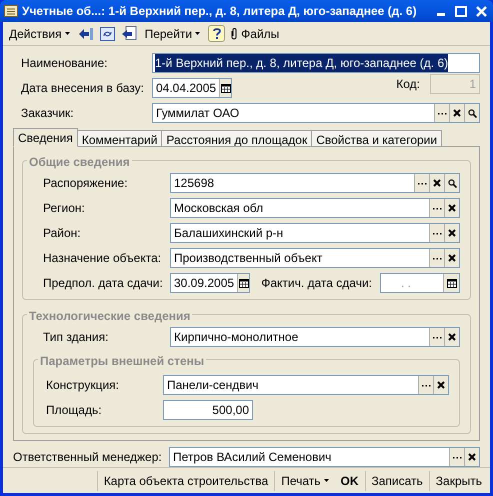 The height and width of the screenshot is (496, 493). What do you see at coordinates (83, 385) in the screenshot?
I see `field-label: Конструкция:` at bounding box center [83, 385].